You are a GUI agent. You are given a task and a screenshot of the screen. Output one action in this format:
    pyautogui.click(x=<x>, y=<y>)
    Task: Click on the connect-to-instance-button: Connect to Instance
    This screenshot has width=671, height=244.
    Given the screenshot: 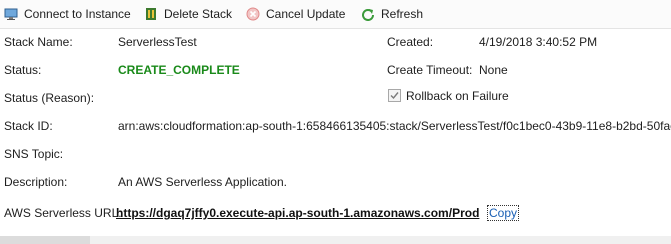 What is the action you would take?
    pyautogui.click(x=67, y=14)
    